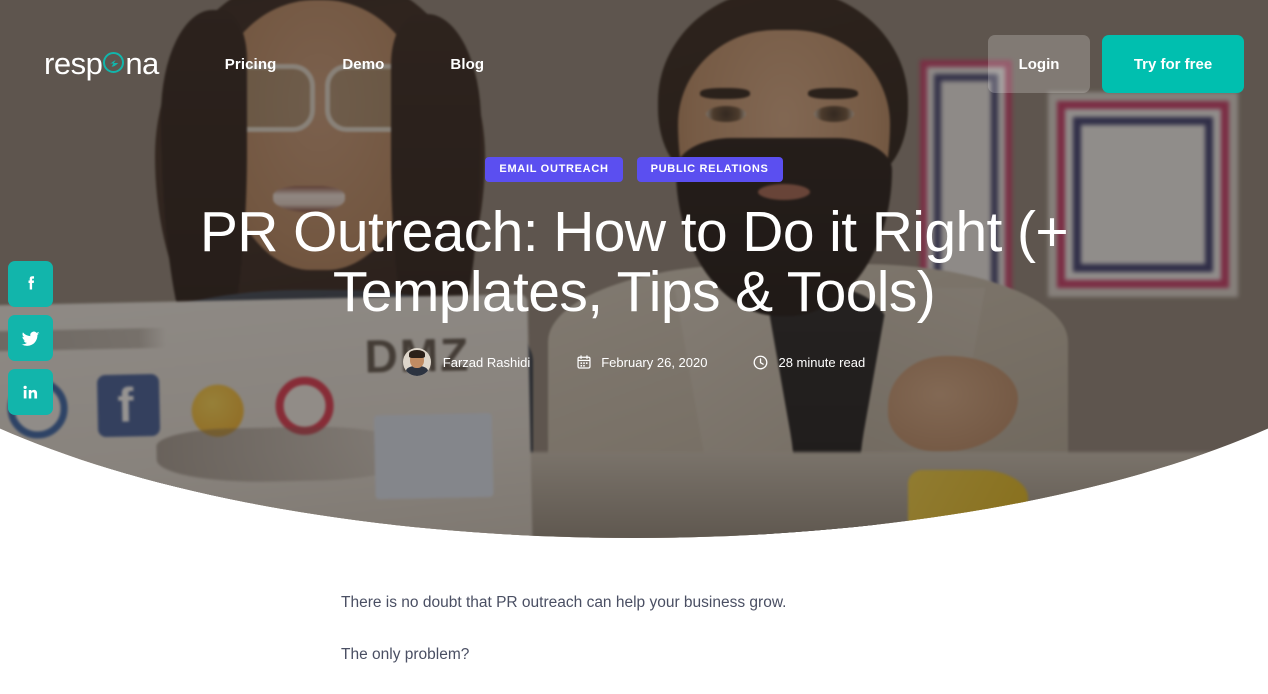  What do you see at coordinates (251, 64) in the screenshot?
I see `nav-link-pricing: Pricing` at bounding box center [251, 64].